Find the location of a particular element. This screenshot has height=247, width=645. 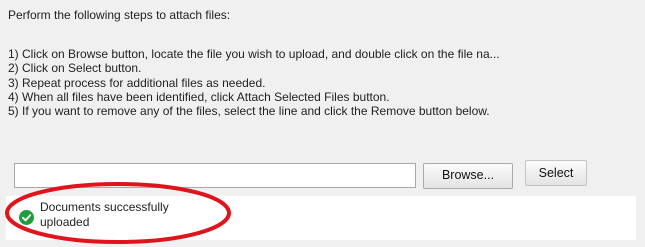

instruction-step: 2) Click on Select button. is located at coordinates (75, 68).